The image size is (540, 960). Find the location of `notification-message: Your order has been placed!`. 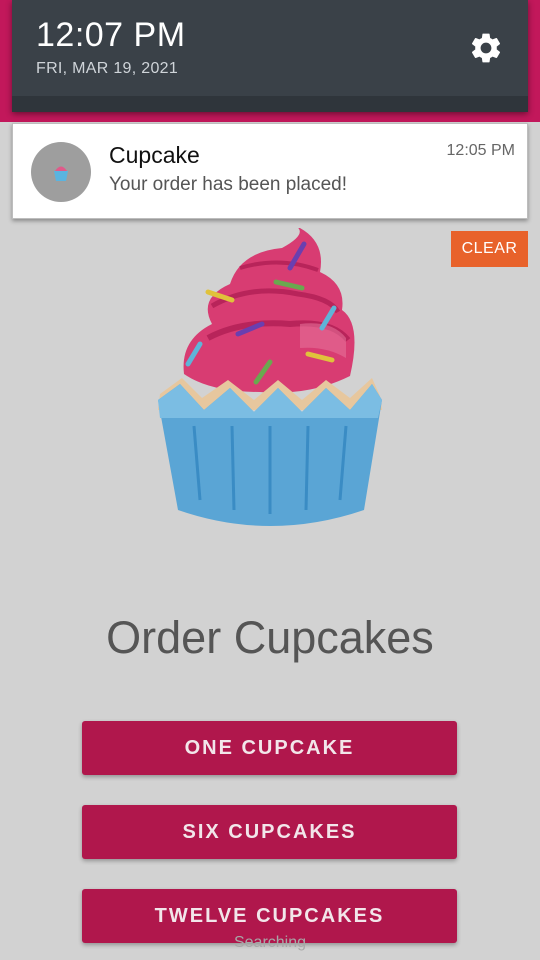

notification-message: Your order has been placed! is located at coordinates (228, 184).